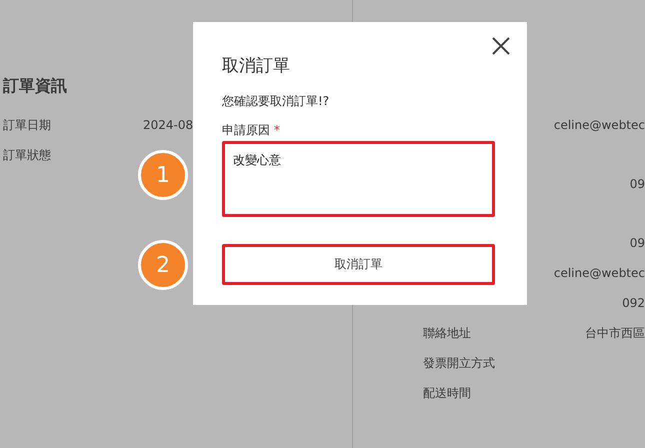 The height and width of the screenshot is (448, 645). I want to click on field-value: 2024-08, so click(168, 125).